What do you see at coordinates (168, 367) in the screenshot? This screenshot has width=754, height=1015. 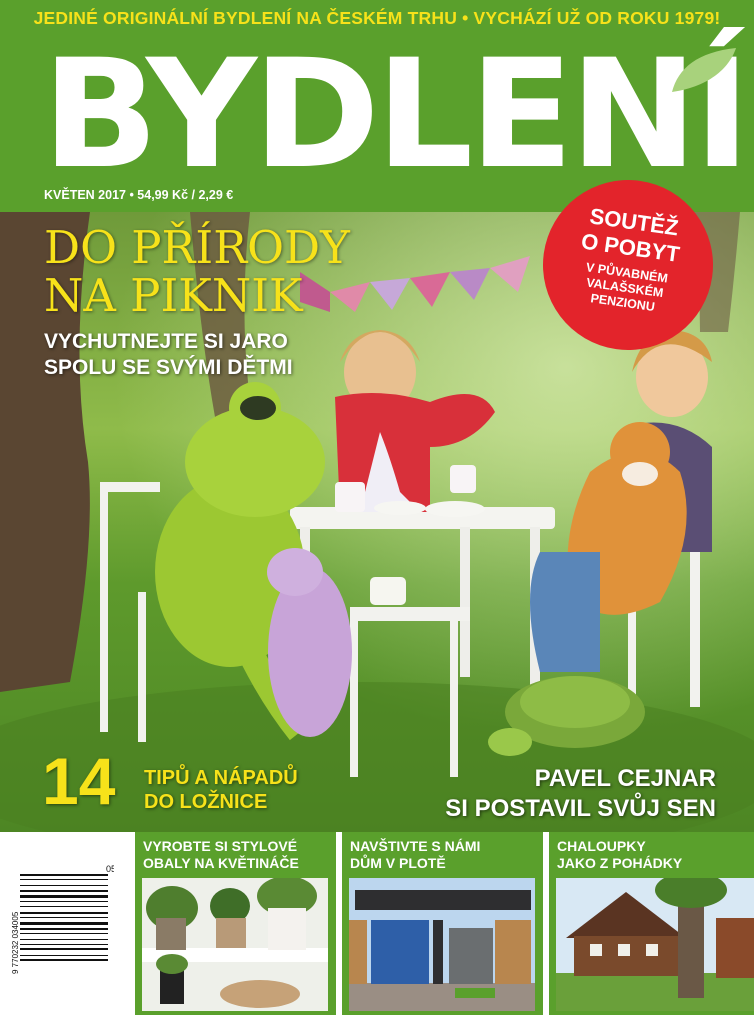 I see `headline-sub-2: SPOLU SE SVÝMI DĚTMI` at bounding box center [168, 367].